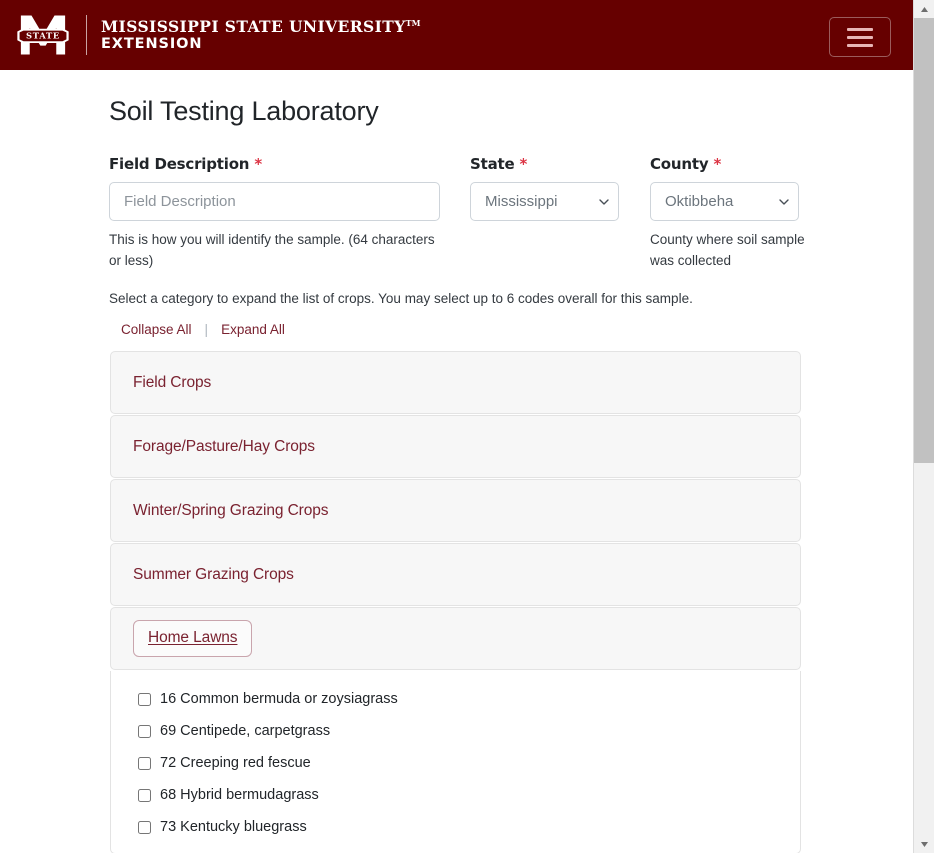 This screenshot has width=934, height=853. I want to click on accordion-item-home-lawns: Home Lawns, so click(455, 639).